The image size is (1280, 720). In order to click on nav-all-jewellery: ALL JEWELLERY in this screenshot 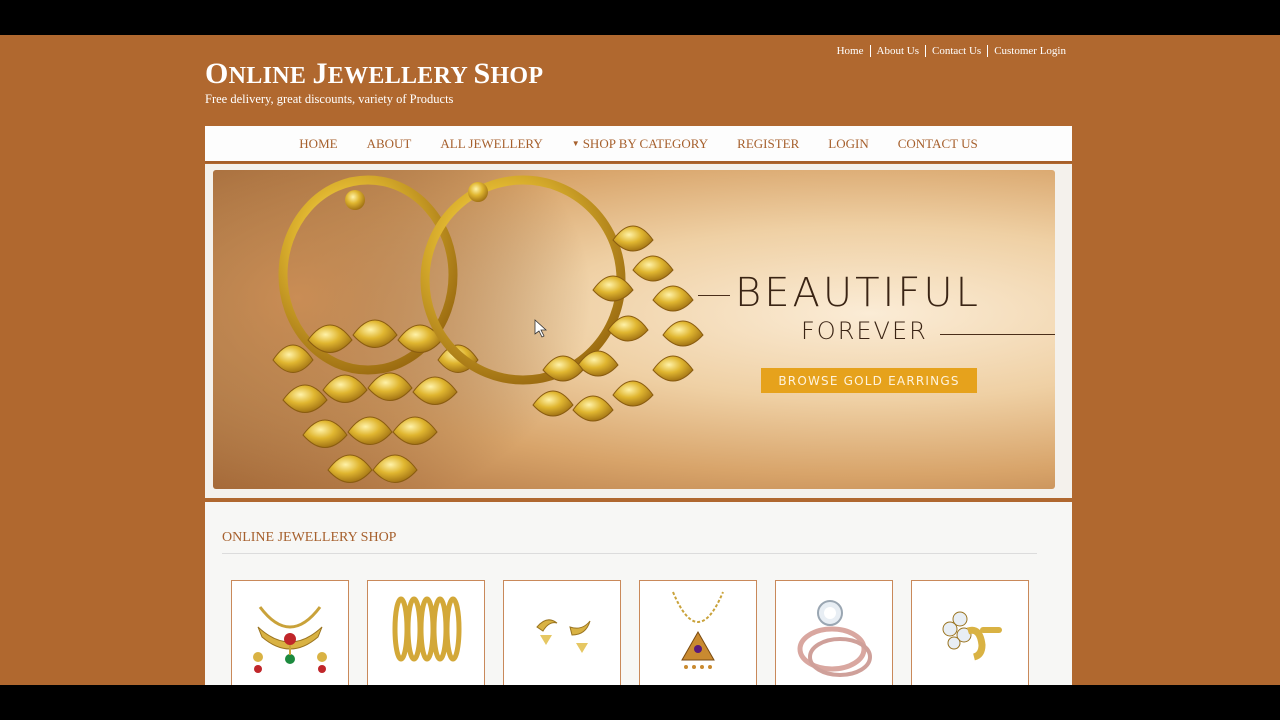, I will do `click(491, 144)`.